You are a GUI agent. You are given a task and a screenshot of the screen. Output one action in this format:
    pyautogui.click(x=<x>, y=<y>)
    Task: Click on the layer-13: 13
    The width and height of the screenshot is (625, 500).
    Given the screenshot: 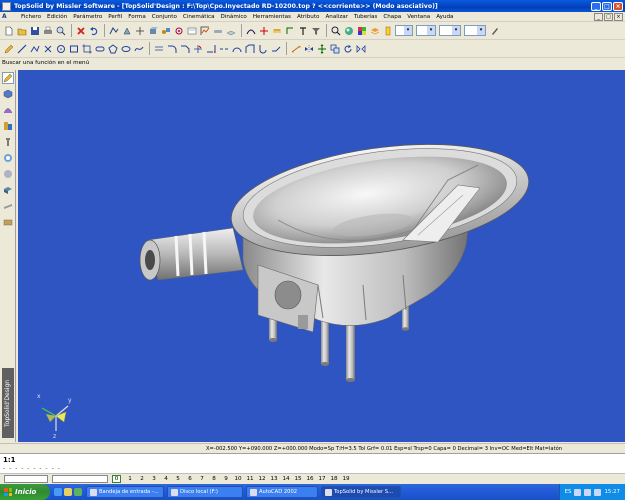 What is the action you would take?
    pyautogui.click(x=274, y=479)
    